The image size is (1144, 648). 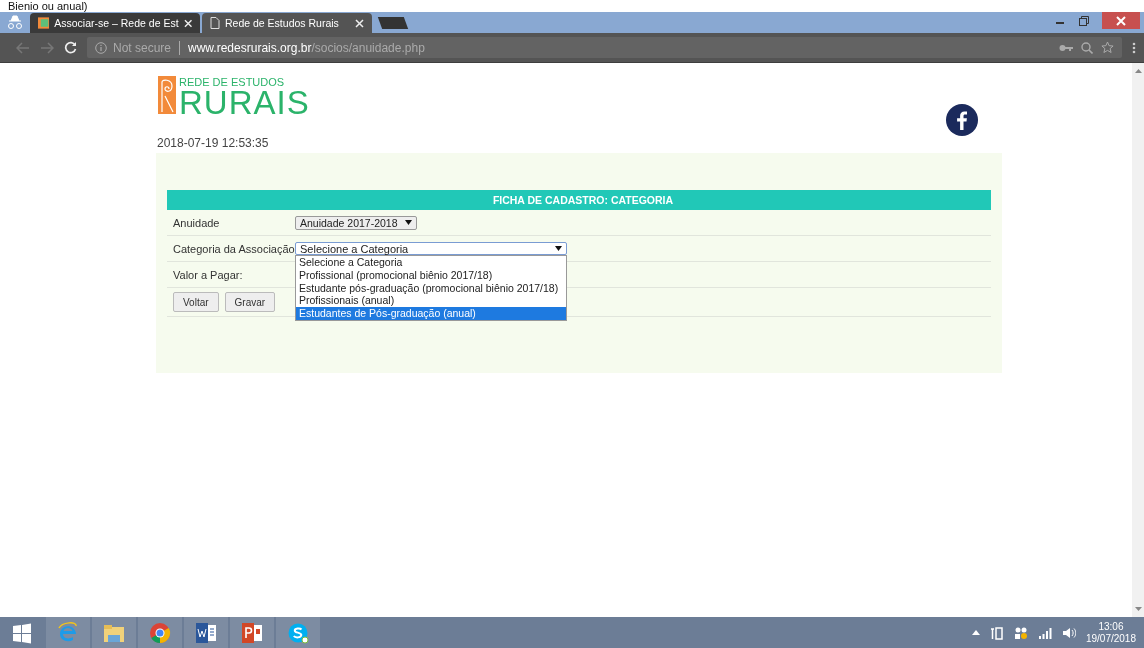 What do you see at coordinates (1084, 21) in the screenshot?
I see `restore-icon` at bounding box center [1084, 21].